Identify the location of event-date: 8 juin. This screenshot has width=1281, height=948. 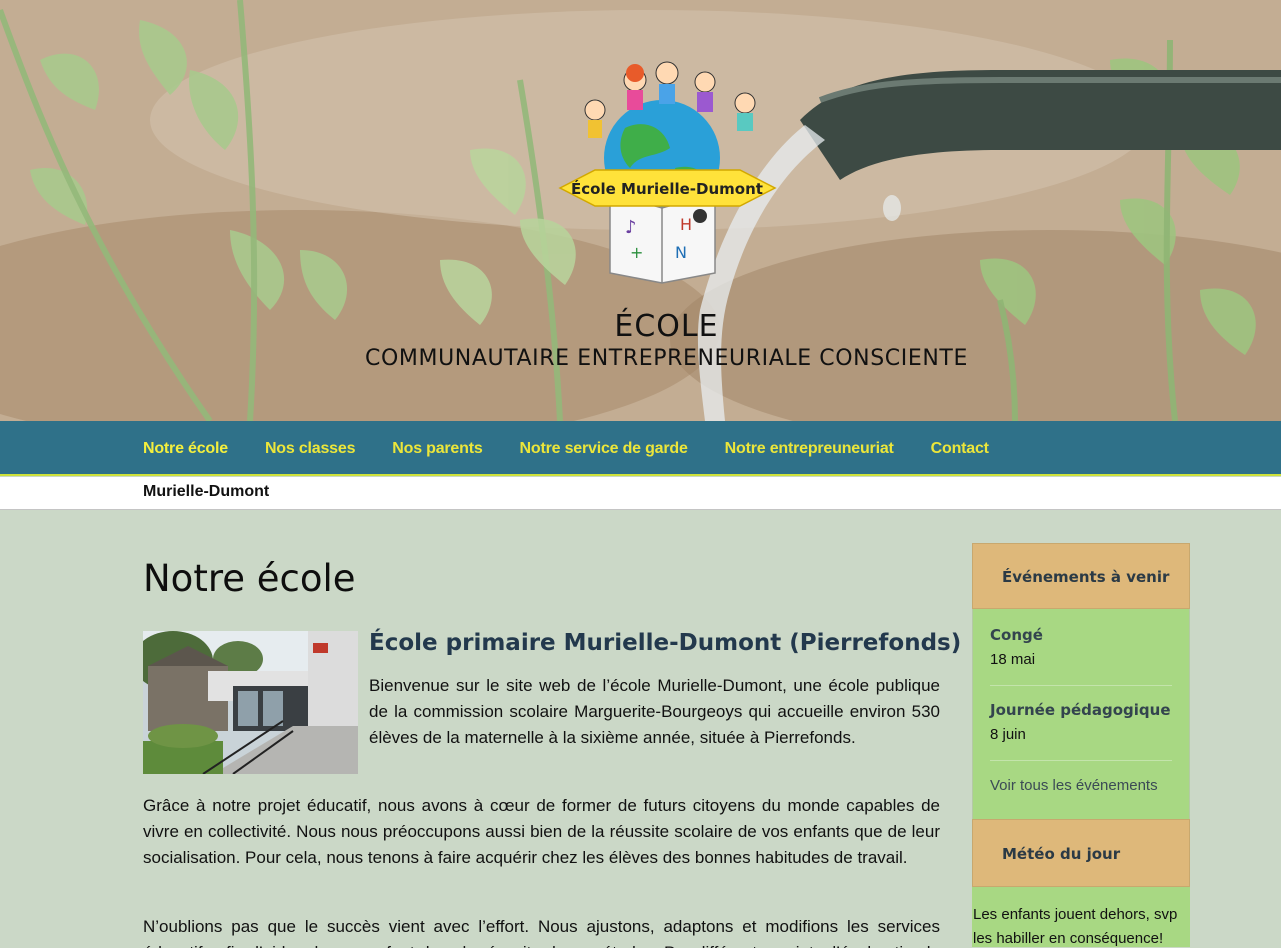
(1008, 734).